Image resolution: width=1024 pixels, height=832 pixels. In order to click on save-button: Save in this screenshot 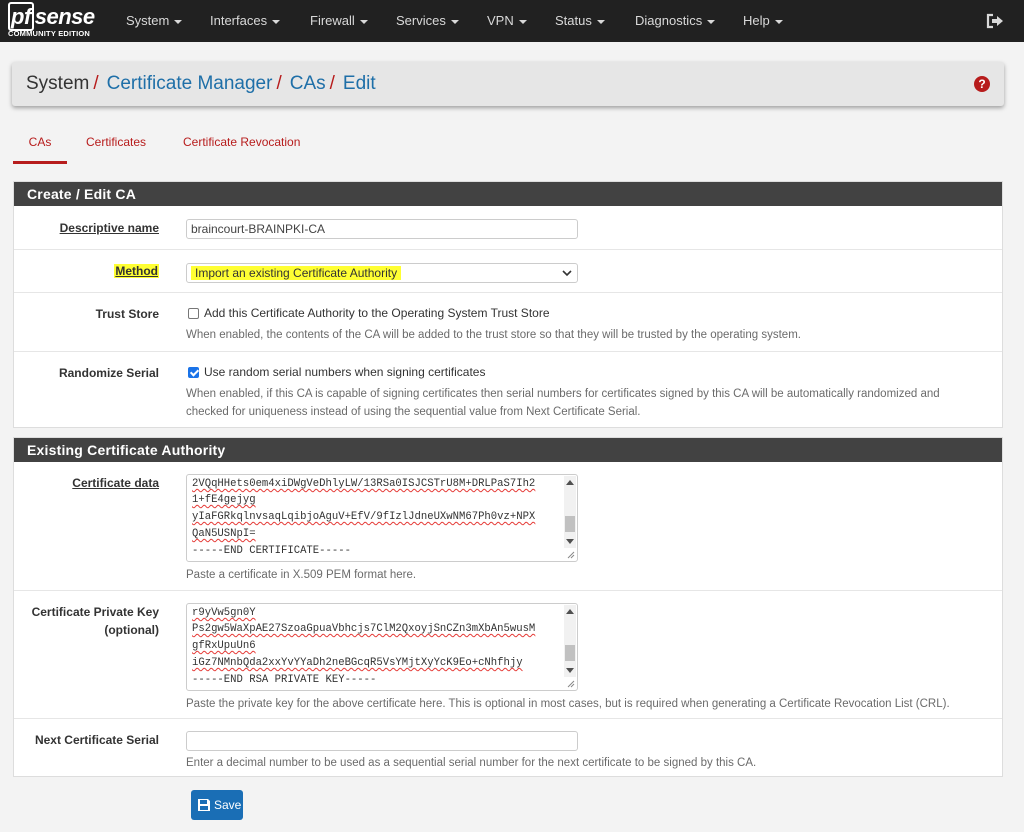, I will do `click(217, 805)`.